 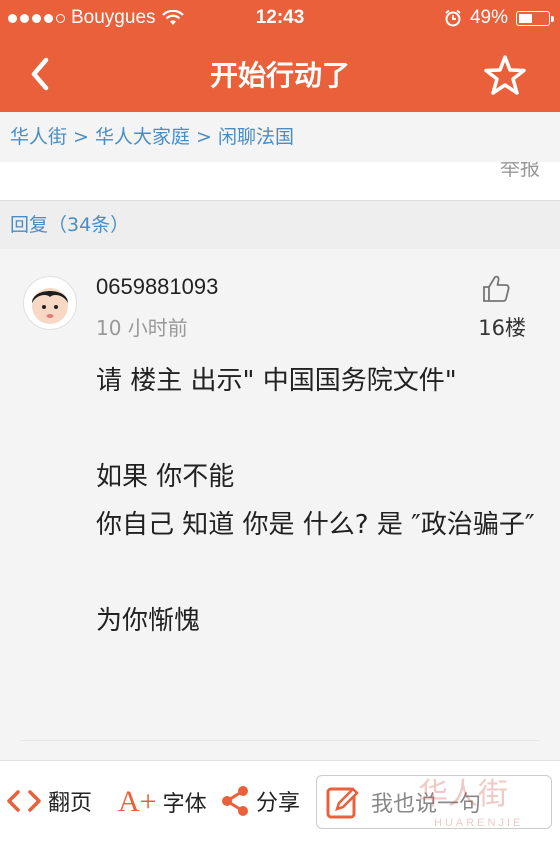 What do you see at coordinates (137, 801) in the screenshot?
I see `font-size-icon: A+` at bounding box center [137, 801].